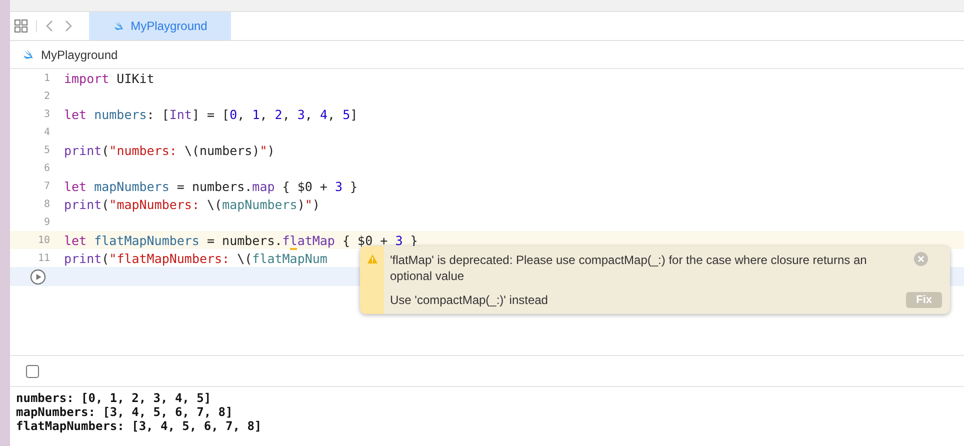  I want to click on run-icon, so click(38, 276).